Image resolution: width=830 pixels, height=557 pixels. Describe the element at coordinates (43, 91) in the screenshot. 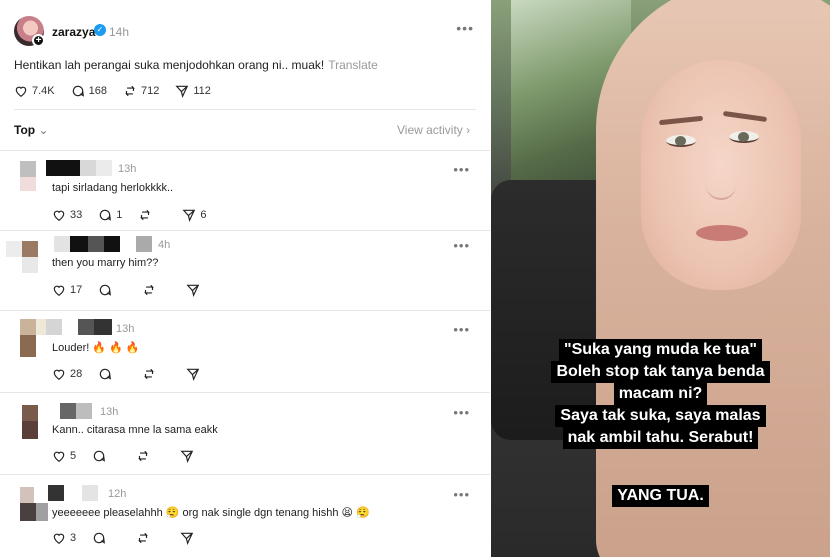

I see `like-count: 7.4K` at that location.